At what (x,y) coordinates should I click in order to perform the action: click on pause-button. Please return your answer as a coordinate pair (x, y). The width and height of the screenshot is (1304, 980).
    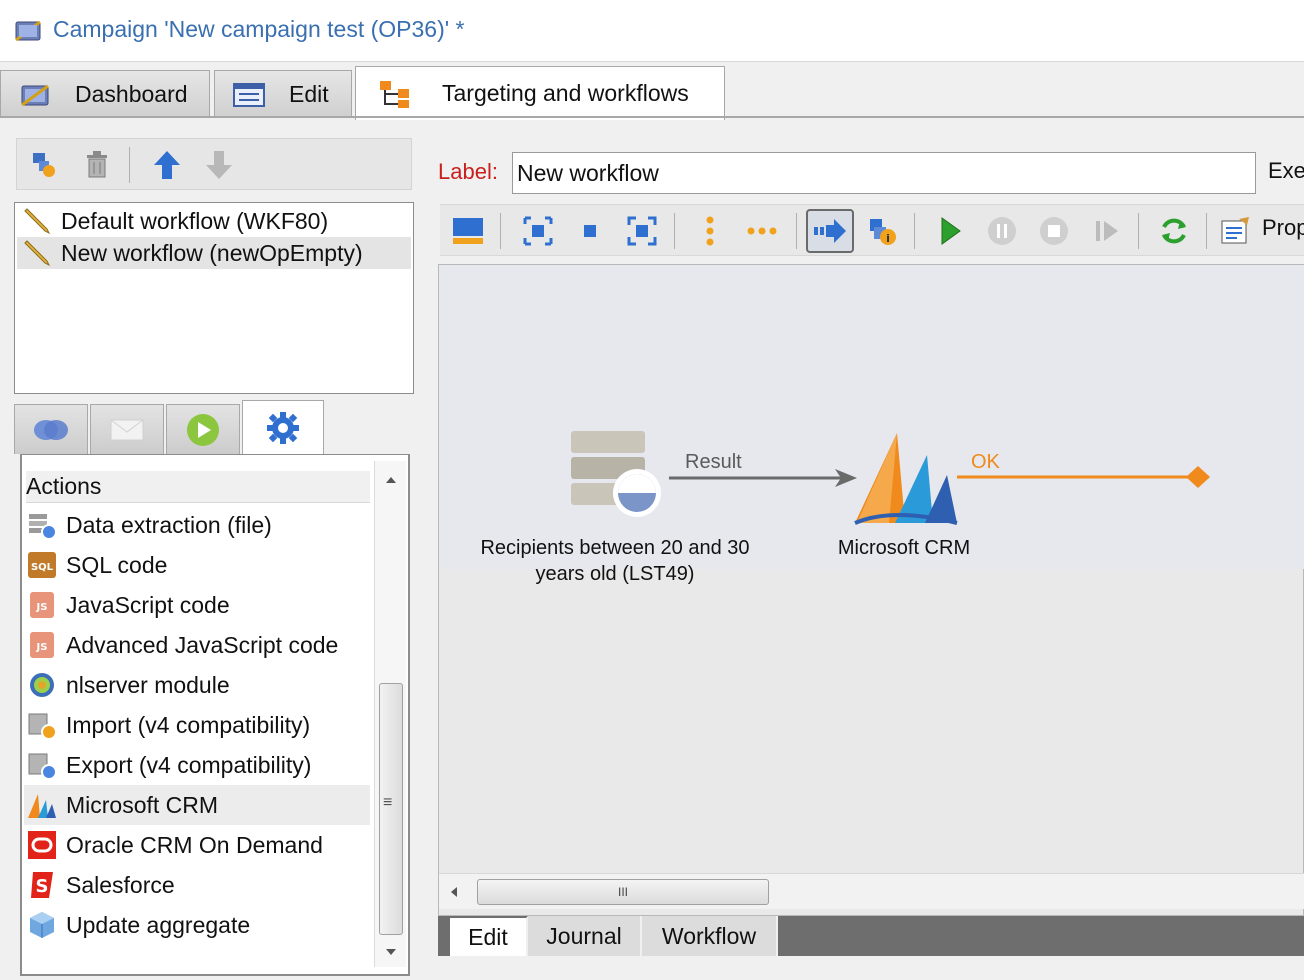
    Looking at the image, I should click on (1002, 231).